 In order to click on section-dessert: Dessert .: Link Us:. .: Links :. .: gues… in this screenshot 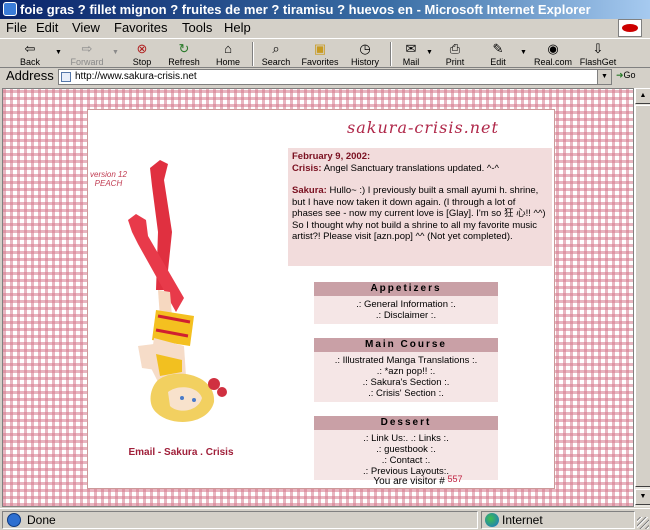, I will do `click(406, 448)`.